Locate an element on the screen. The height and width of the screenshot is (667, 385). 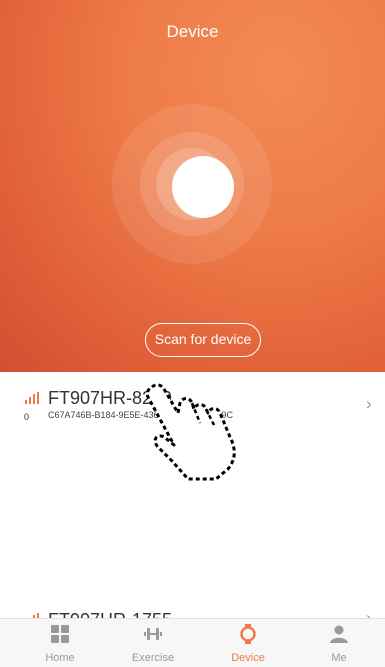
hand-pointer-cursor-icon is located at coordinates (190, 432).